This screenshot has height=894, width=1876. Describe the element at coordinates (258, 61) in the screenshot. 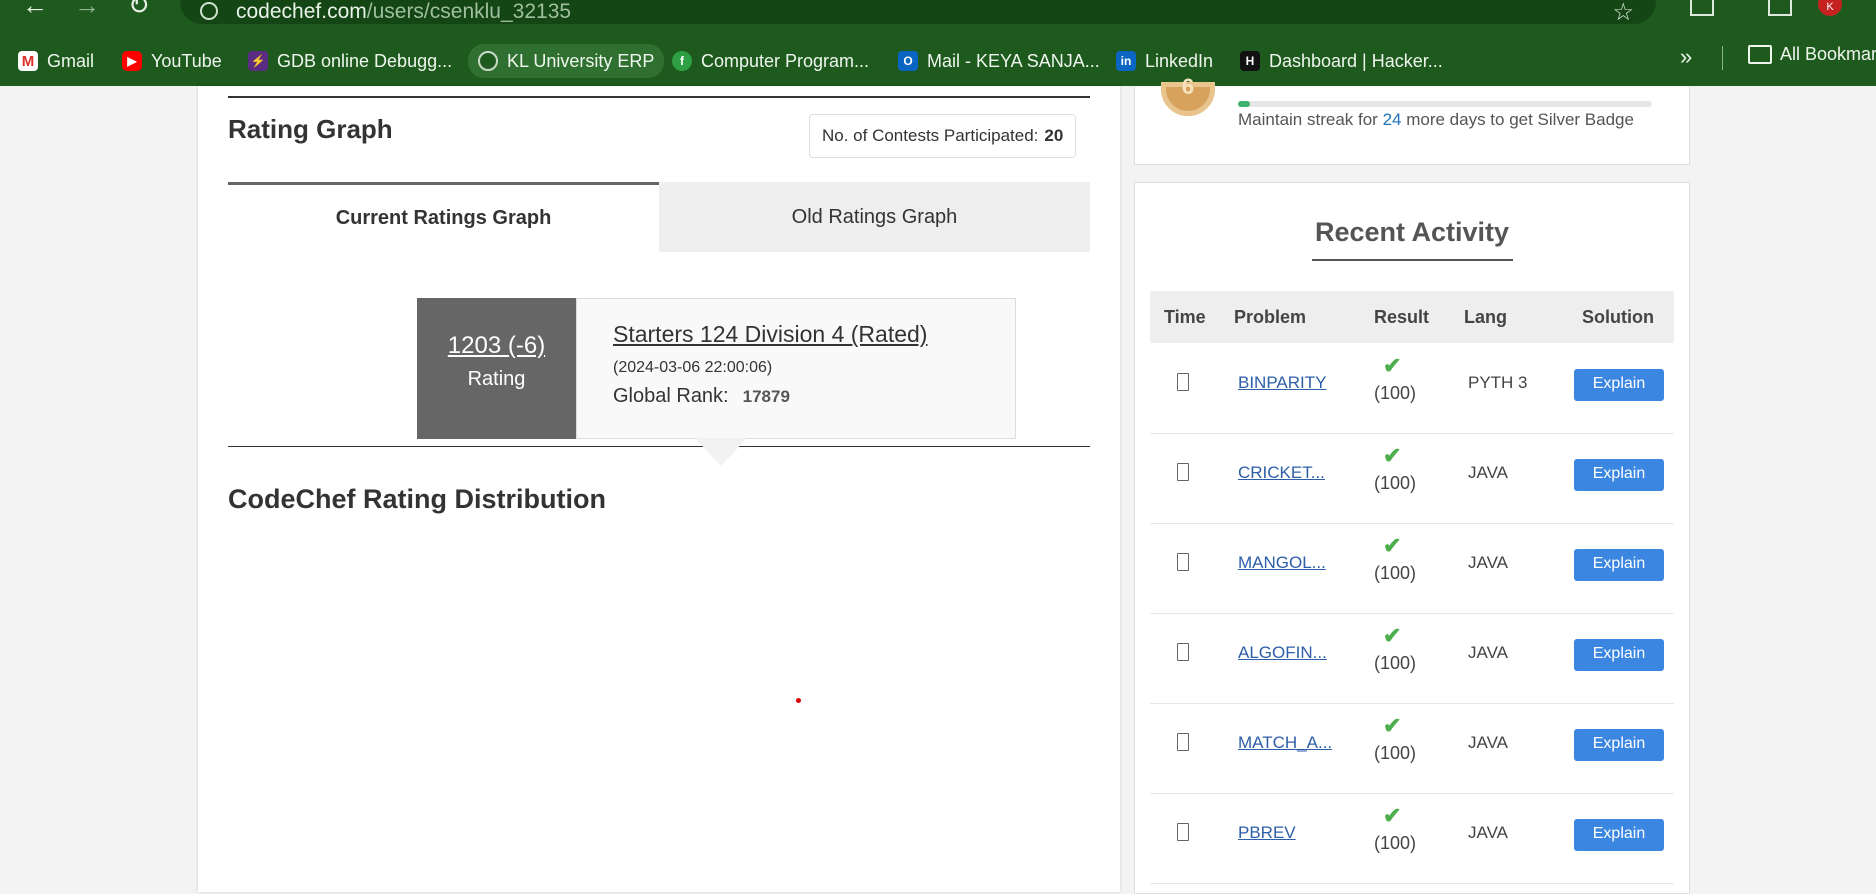

I see `gdb-icon: ⚡` at that location.